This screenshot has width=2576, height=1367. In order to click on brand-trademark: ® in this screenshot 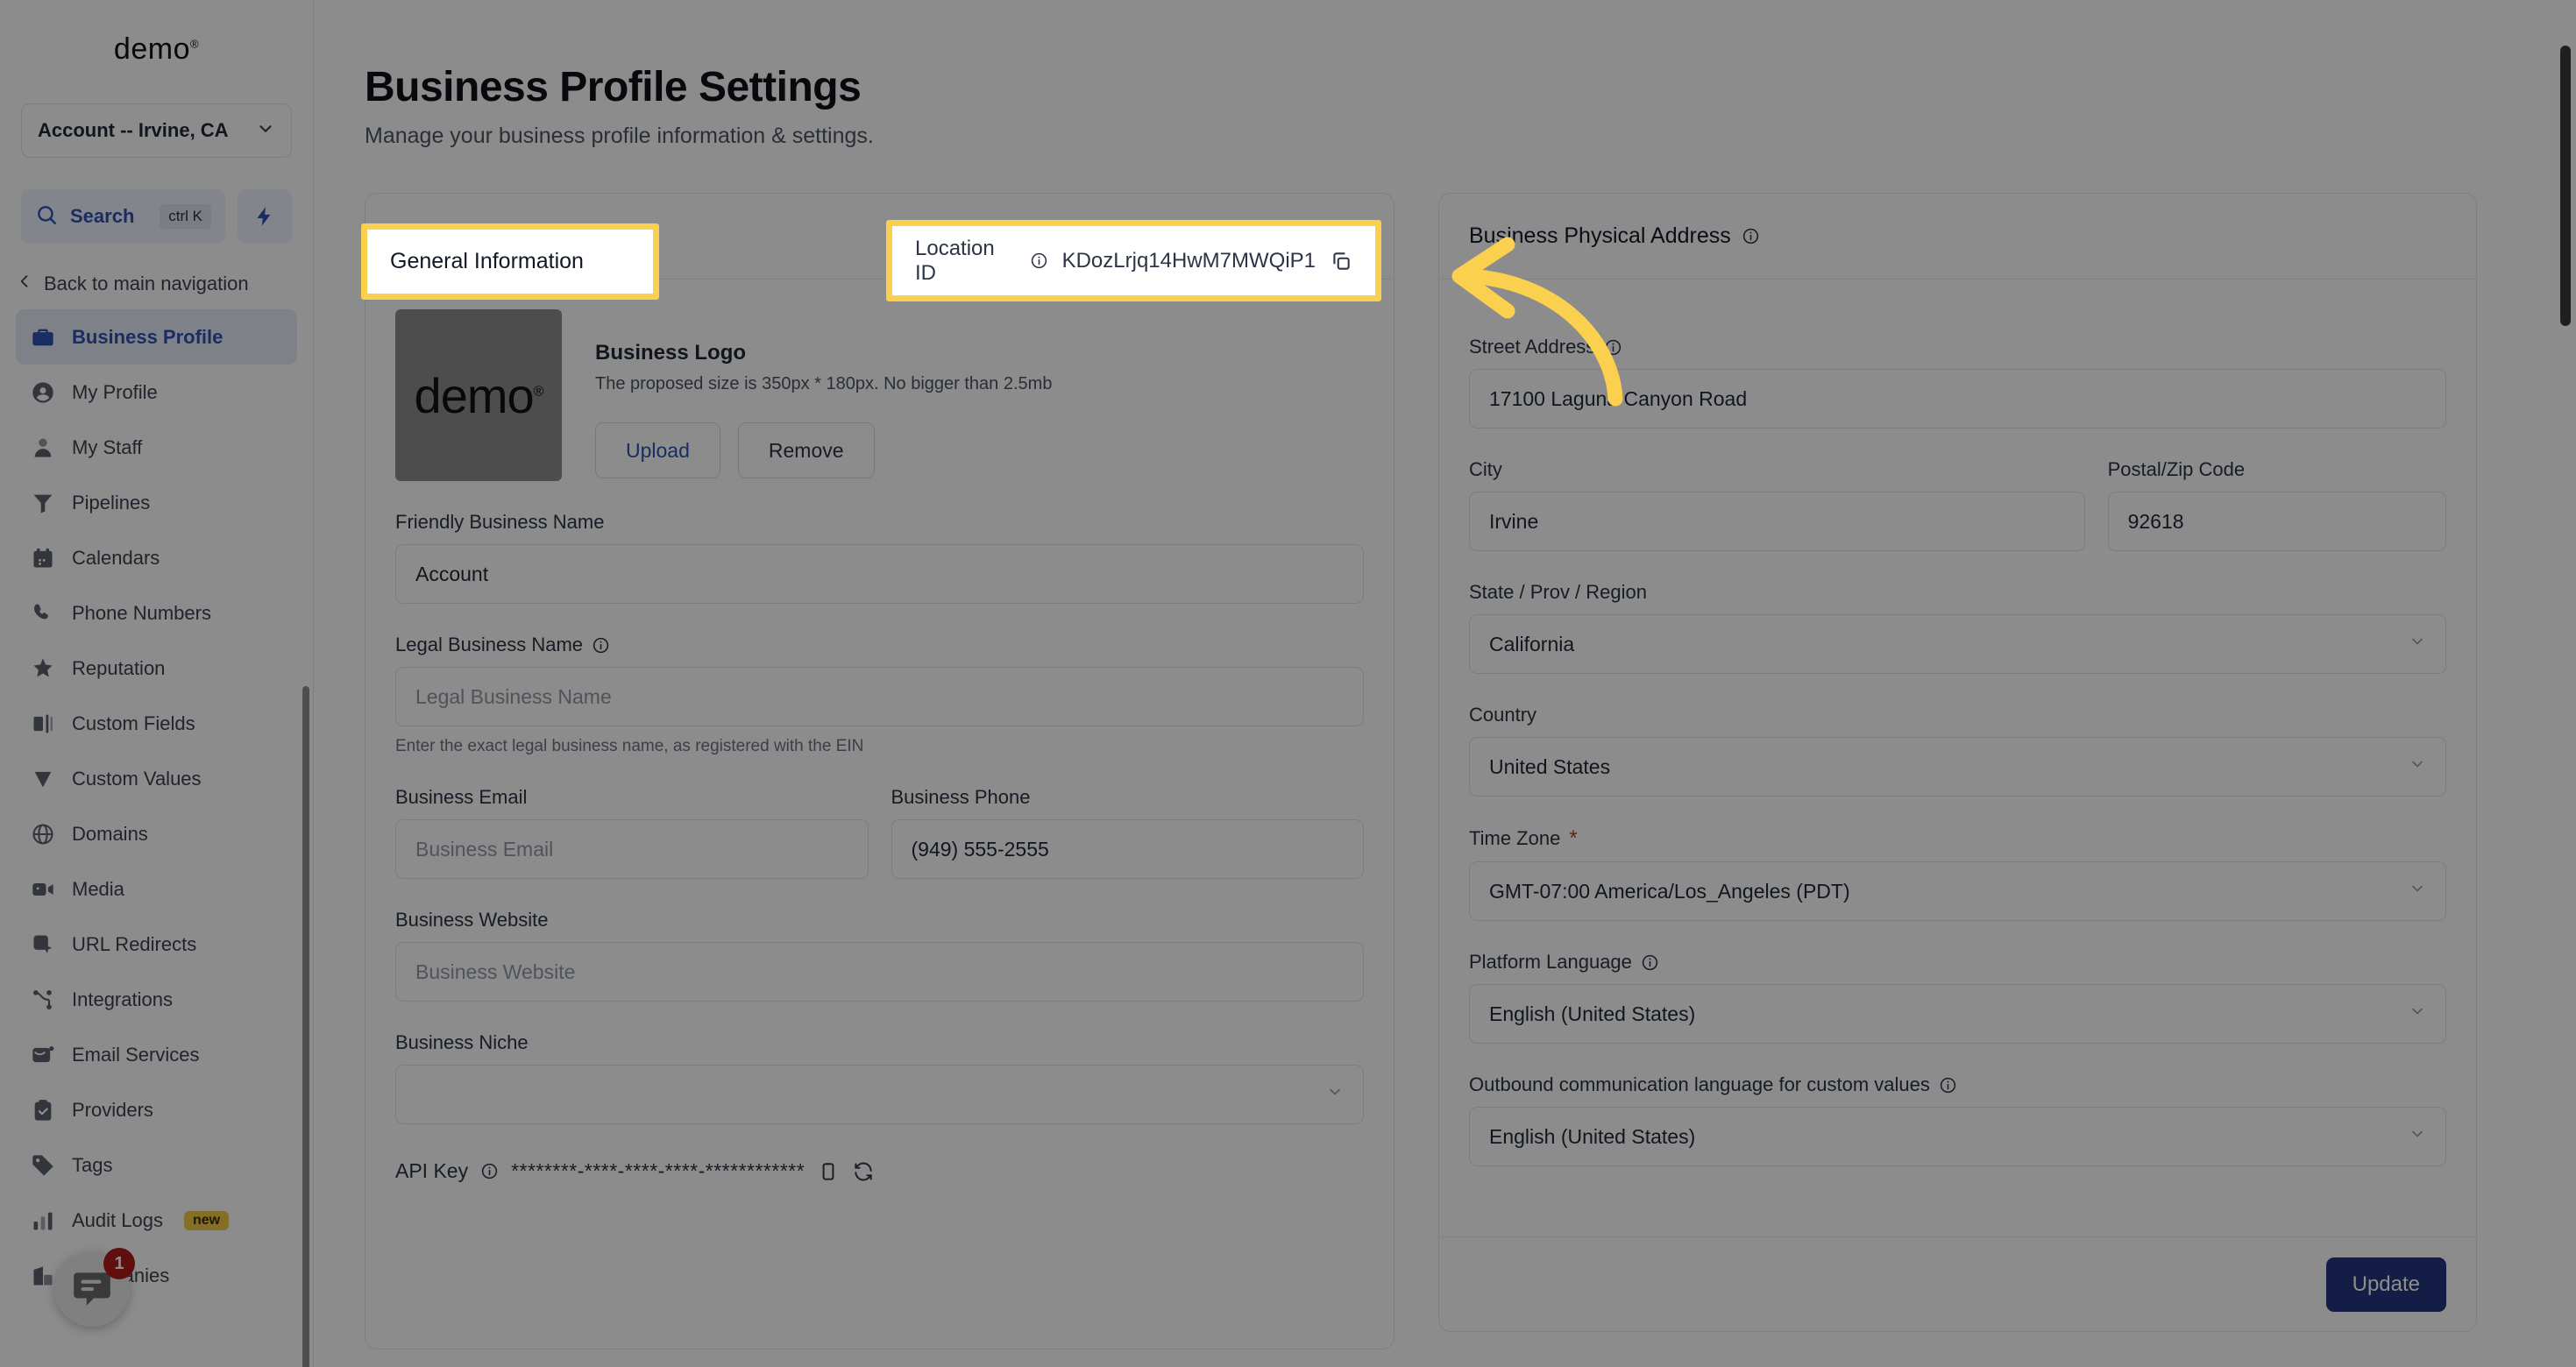, I will do `click(194, 44)`.